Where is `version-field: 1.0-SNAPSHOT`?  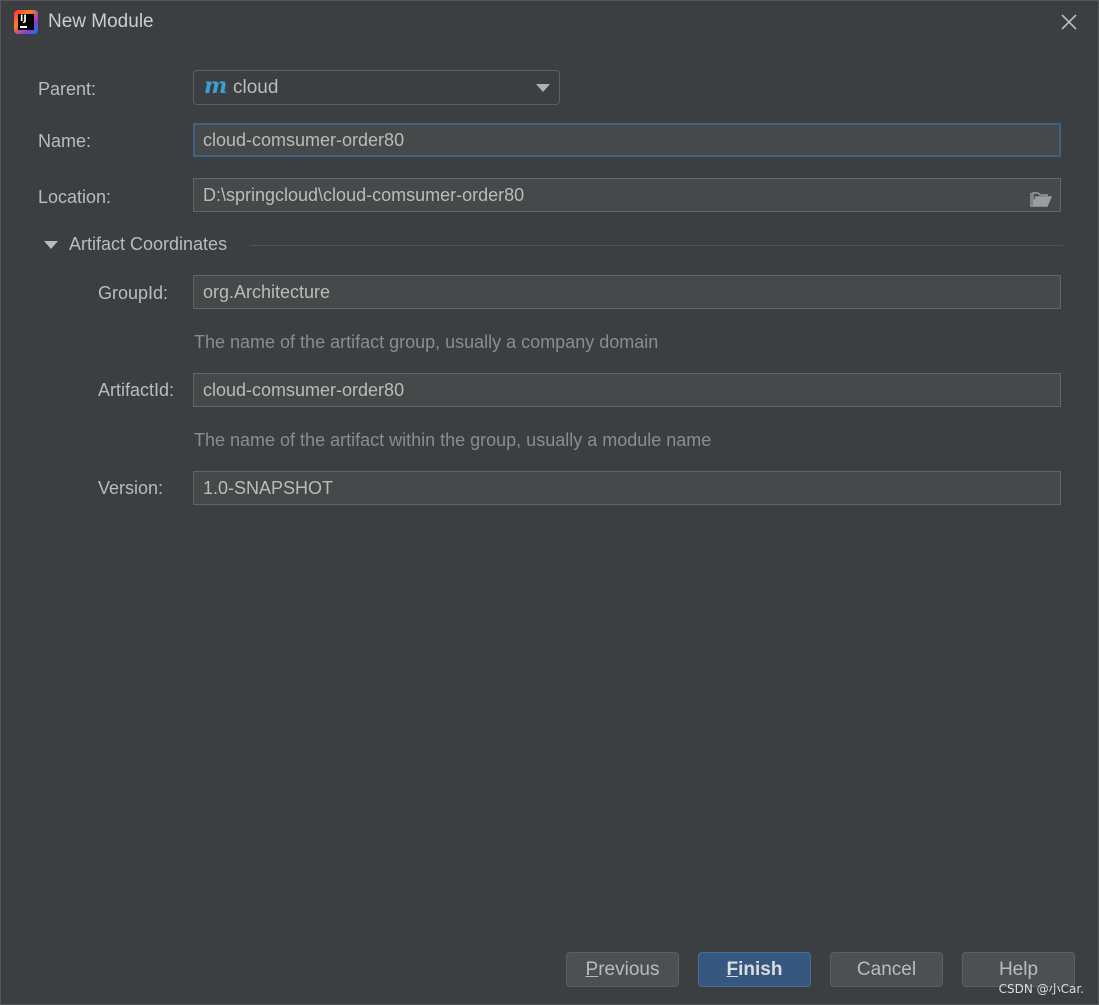
version-field: 1.0-SNAPSHOT is located at coordinates (627, 488).